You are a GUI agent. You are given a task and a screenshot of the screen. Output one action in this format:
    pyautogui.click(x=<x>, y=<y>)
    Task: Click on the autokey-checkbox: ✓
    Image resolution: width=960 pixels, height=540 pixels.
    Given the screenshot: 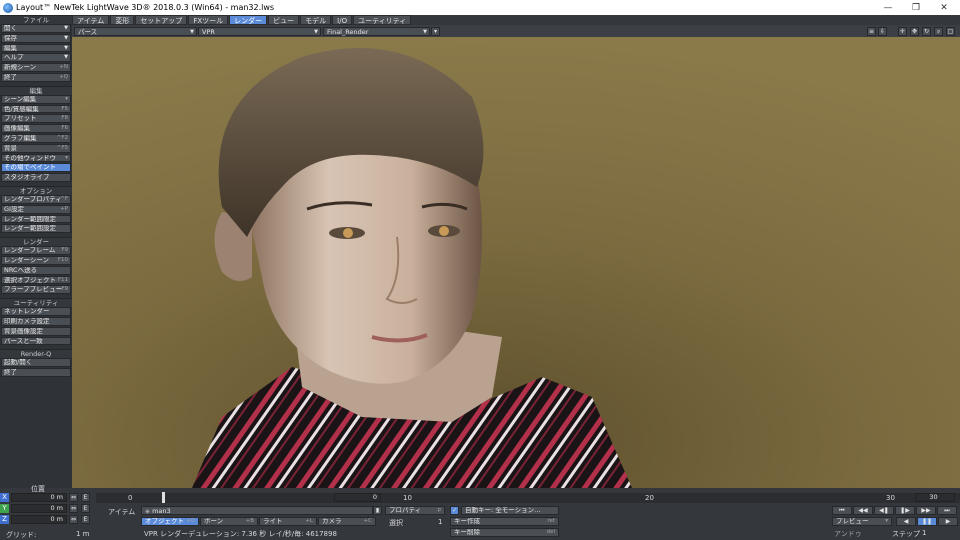 What is the action you would take?
    pyautogui.click(x=454, y=510)
    